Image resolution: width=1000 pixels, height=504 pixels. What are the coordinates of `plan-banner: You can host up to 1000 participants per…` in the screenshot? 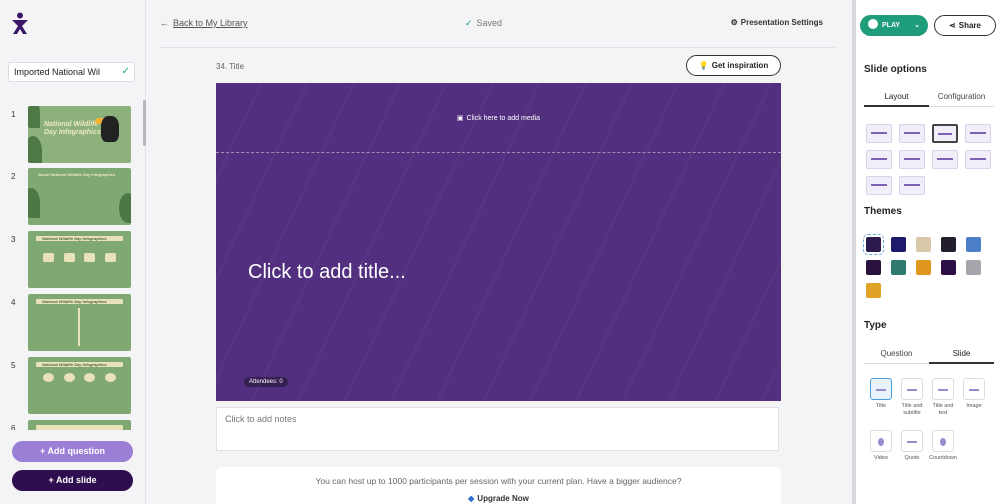 It's located at (498, 485).